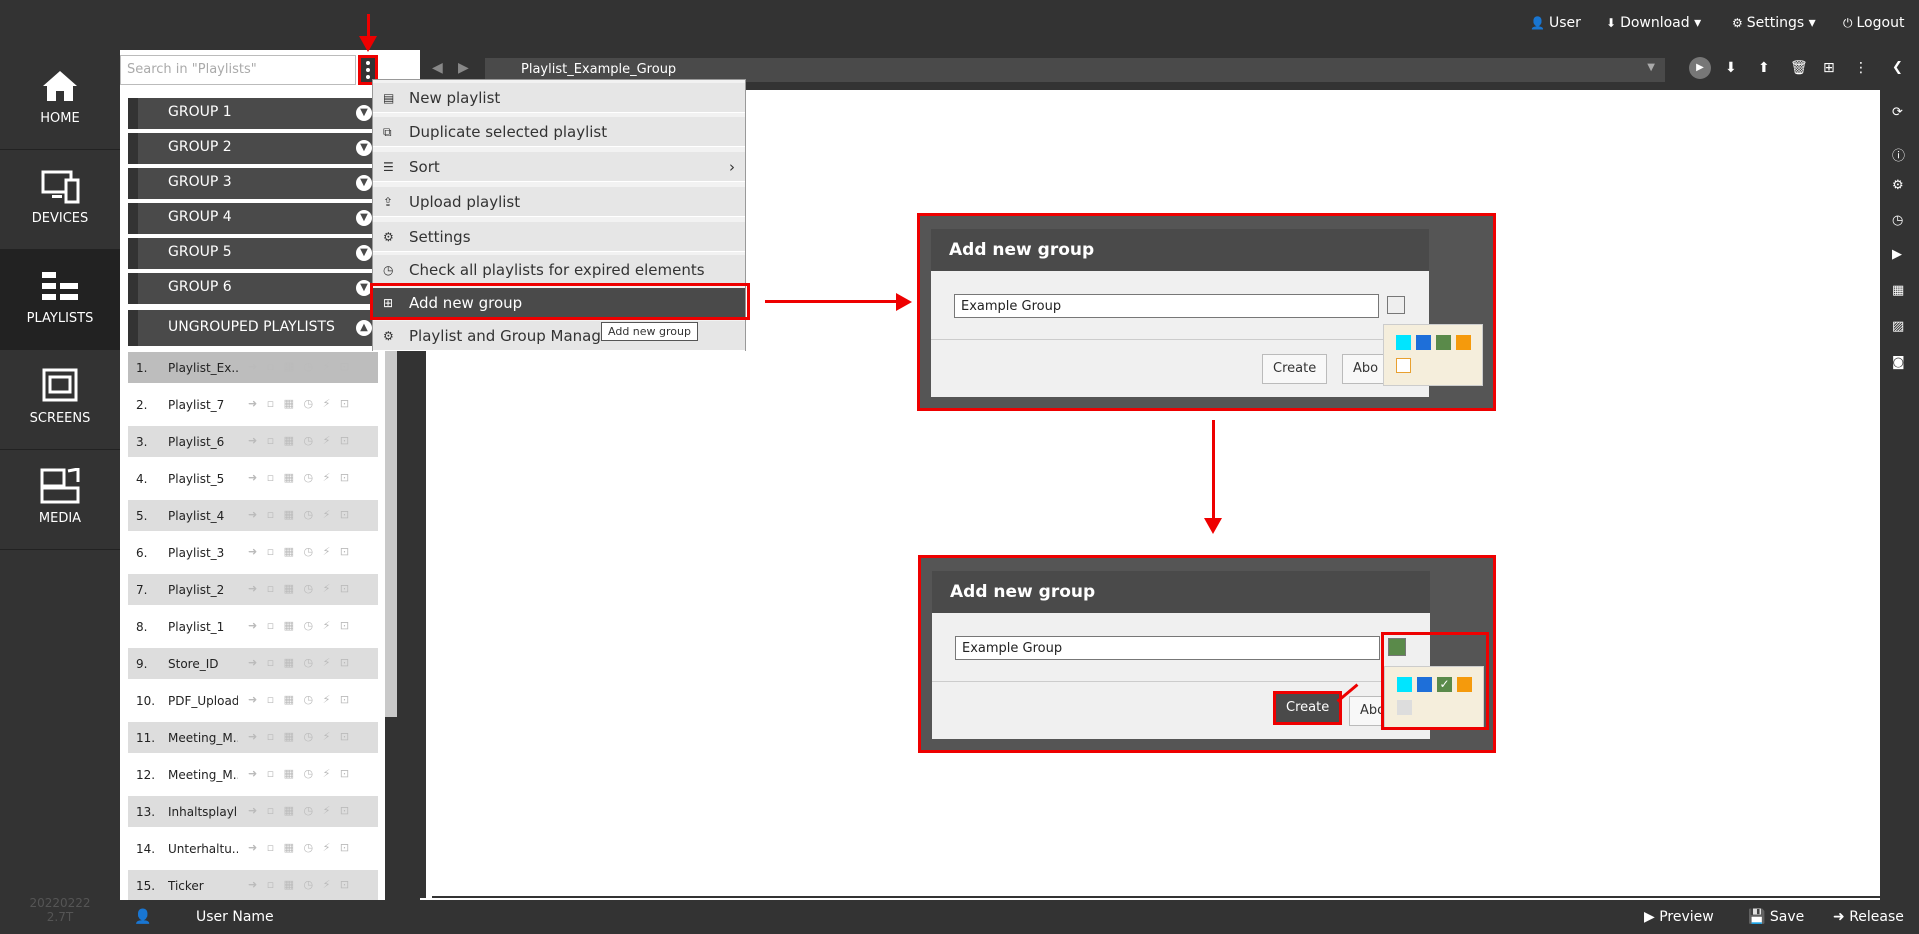 This screenshot has width=1919, height=934. Describe the element at coordinates (253, 665) in the screenshot. I see `playlist-row: 9. Store_ID ➜ ▫ ▦ ◷ ⚡ ⊡` at that location.